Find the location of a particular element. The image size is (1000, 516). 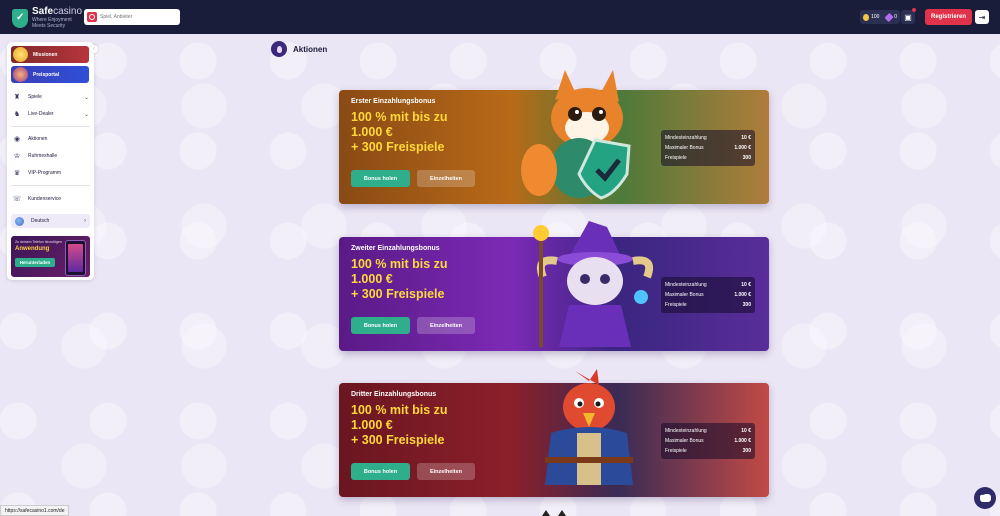

sidebar-item-live-dealer: ♞ Live-Dealer ⌄ is located at coordinates (51, 114).